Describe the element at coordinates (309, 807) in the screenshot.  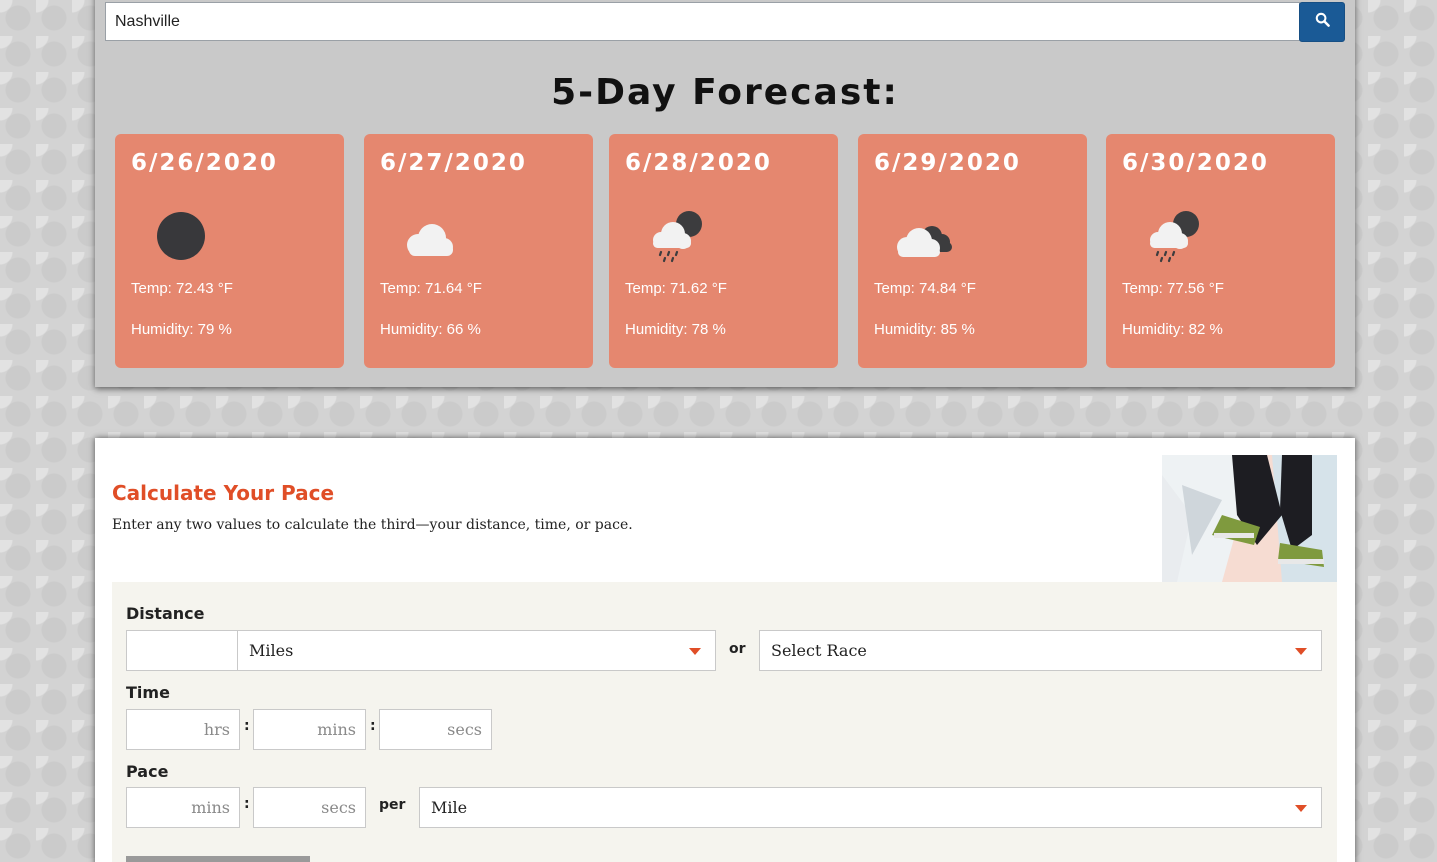
I see `pace-seconds-input: secs` at that location.